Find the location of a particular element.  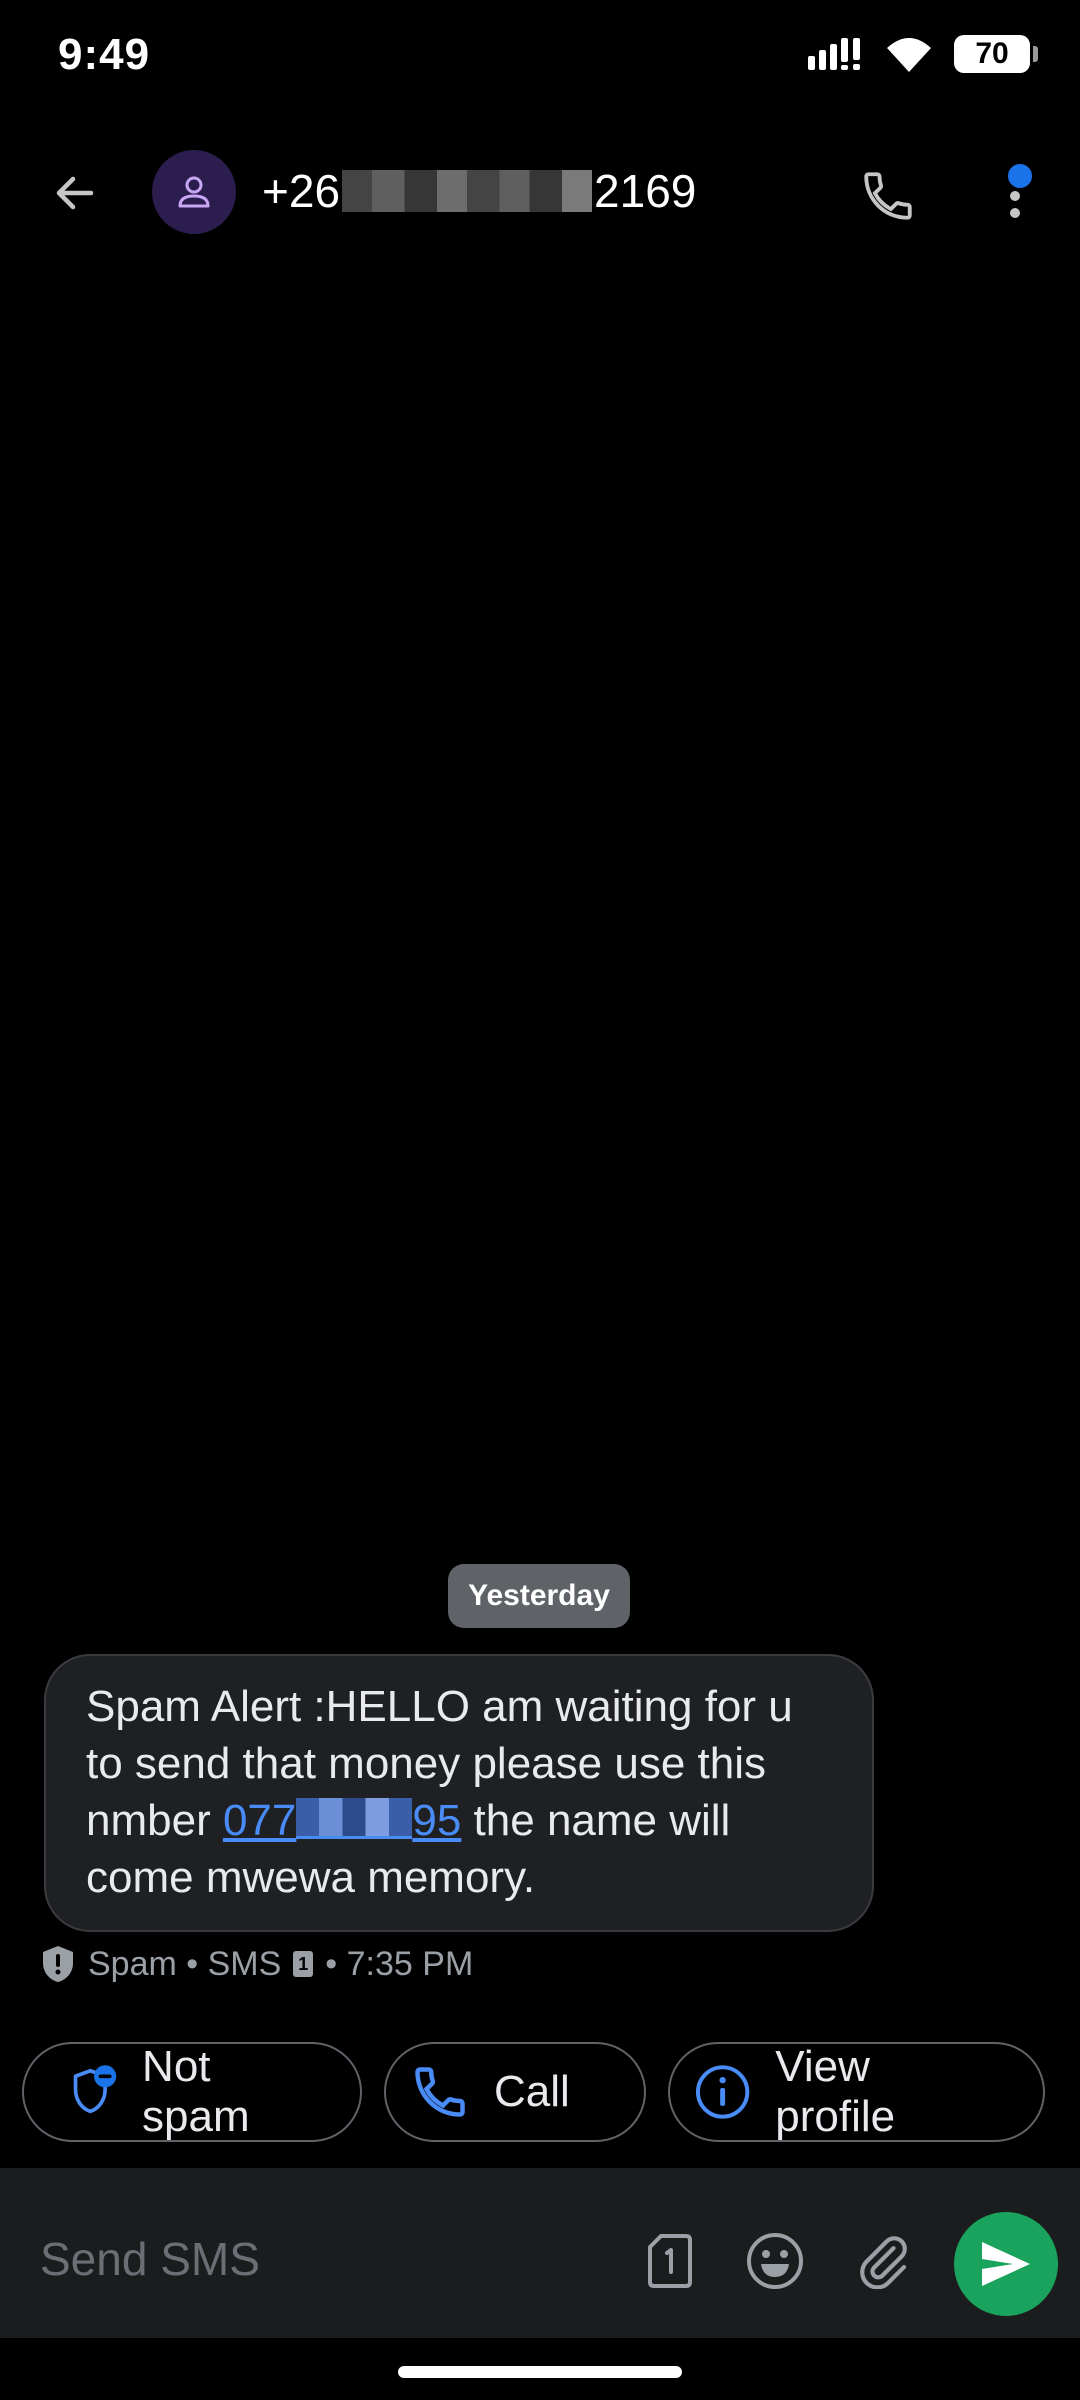

person-icon is located at coordinates (194, 192).